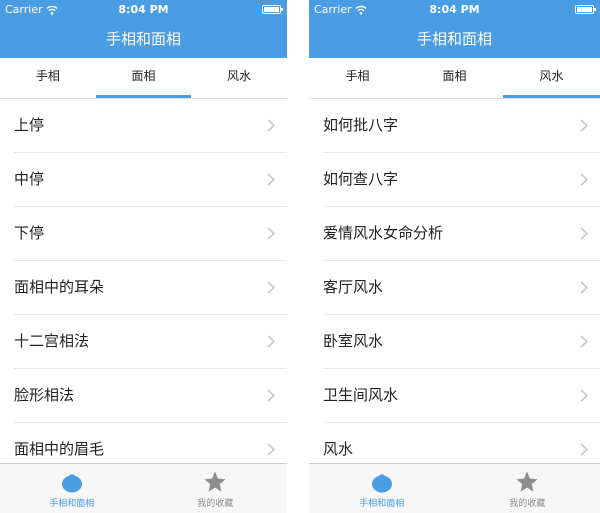  What do you see at coordinates (383, 233) in the screenshot?
I see `list-item-label: 爱情风水女命分析` at bounding box center [383, 233].